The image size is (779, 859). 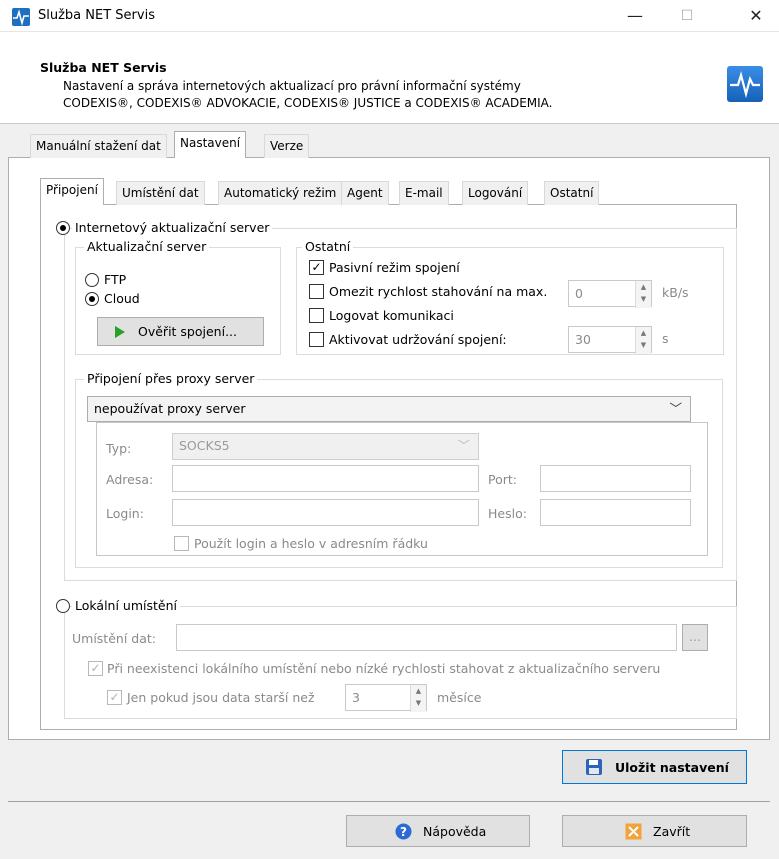 What do you see at coordinates (610, 340) in the screenshot?
I see `keepalive-input: 30 ▲ ▼` at bounding box center [610, 340].